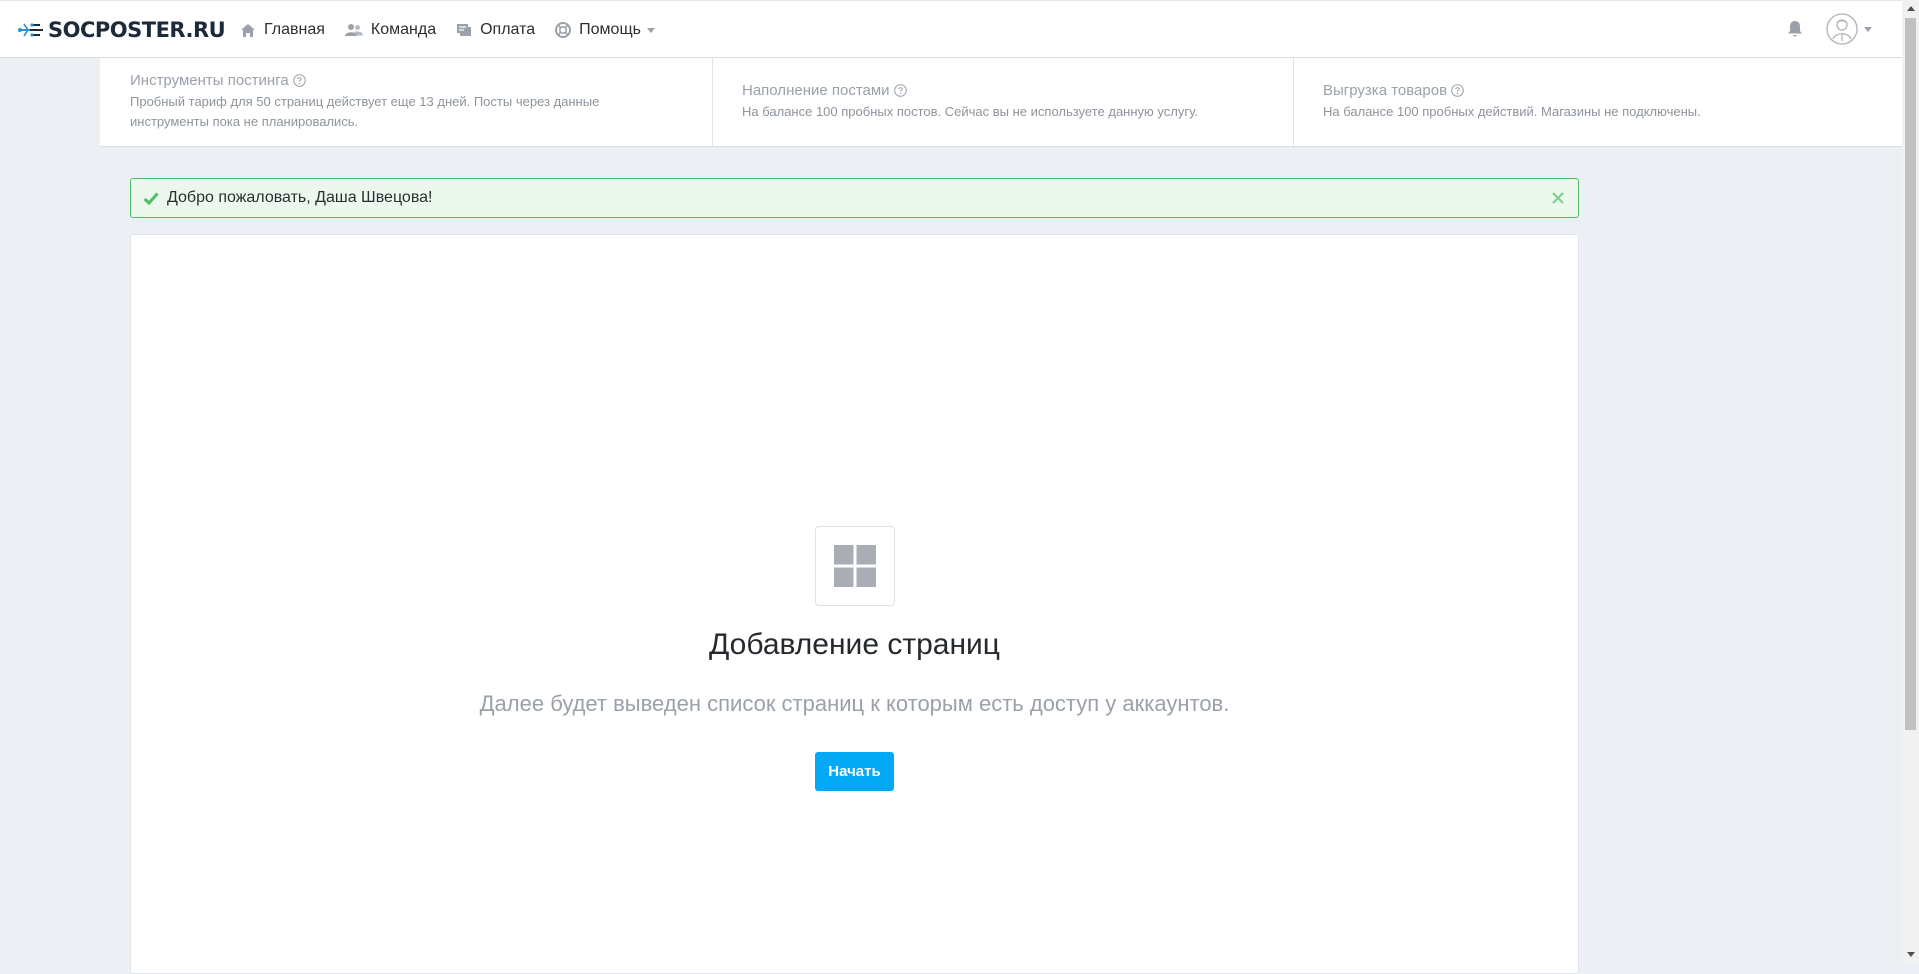 This screenshot has height=974, width=1919. I want to click on panel-title: Наполнение постами, so click(1012, 90).